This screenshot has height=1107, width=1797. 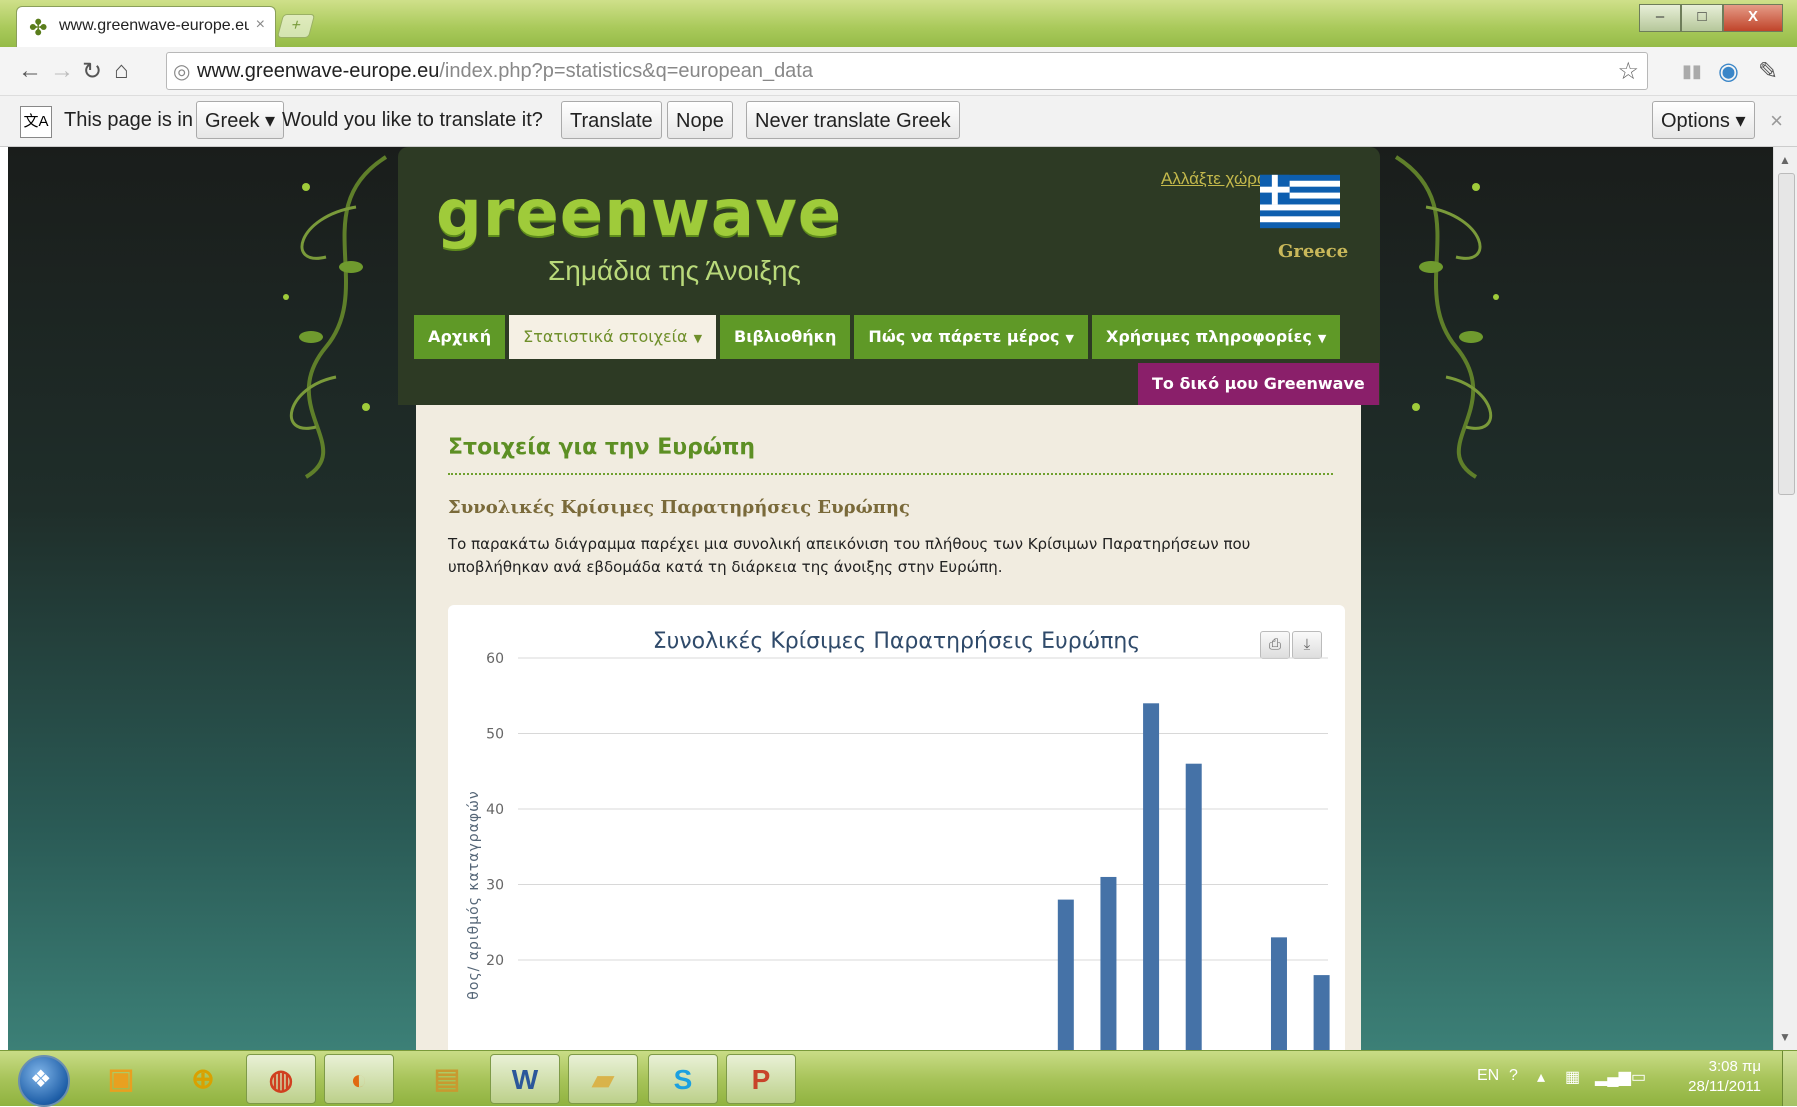 I want to click on show-desktop-button, so click(x=1789, y=1078).